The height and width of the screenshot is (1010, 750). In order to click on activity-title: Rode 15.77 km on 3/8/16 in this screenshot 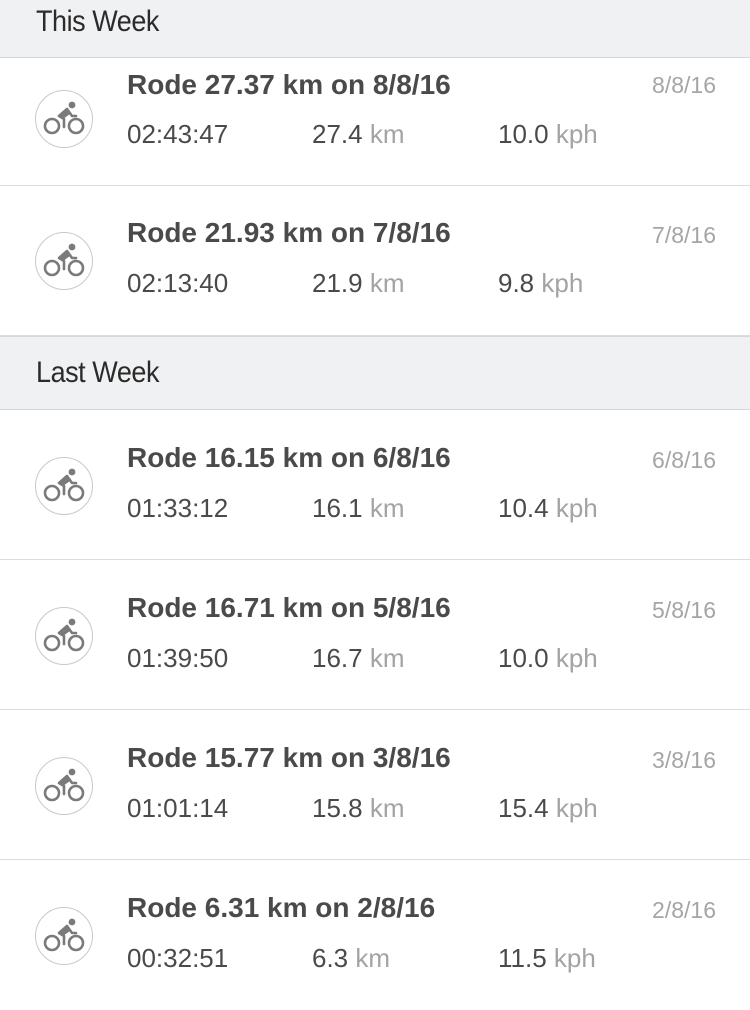, I will do `click(289, 757)`.